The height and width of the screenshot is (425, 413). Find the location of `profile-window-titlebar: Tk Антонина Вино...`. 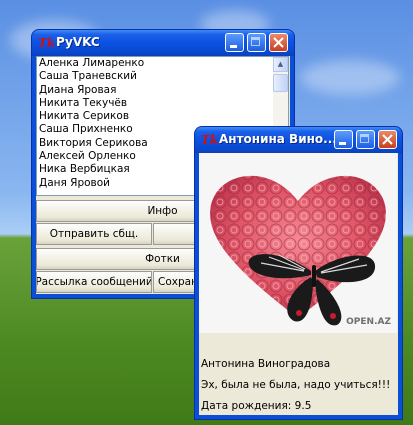

profile-window-titlebar: Tk Антонина Вино... is located at coordinates (298, 140).